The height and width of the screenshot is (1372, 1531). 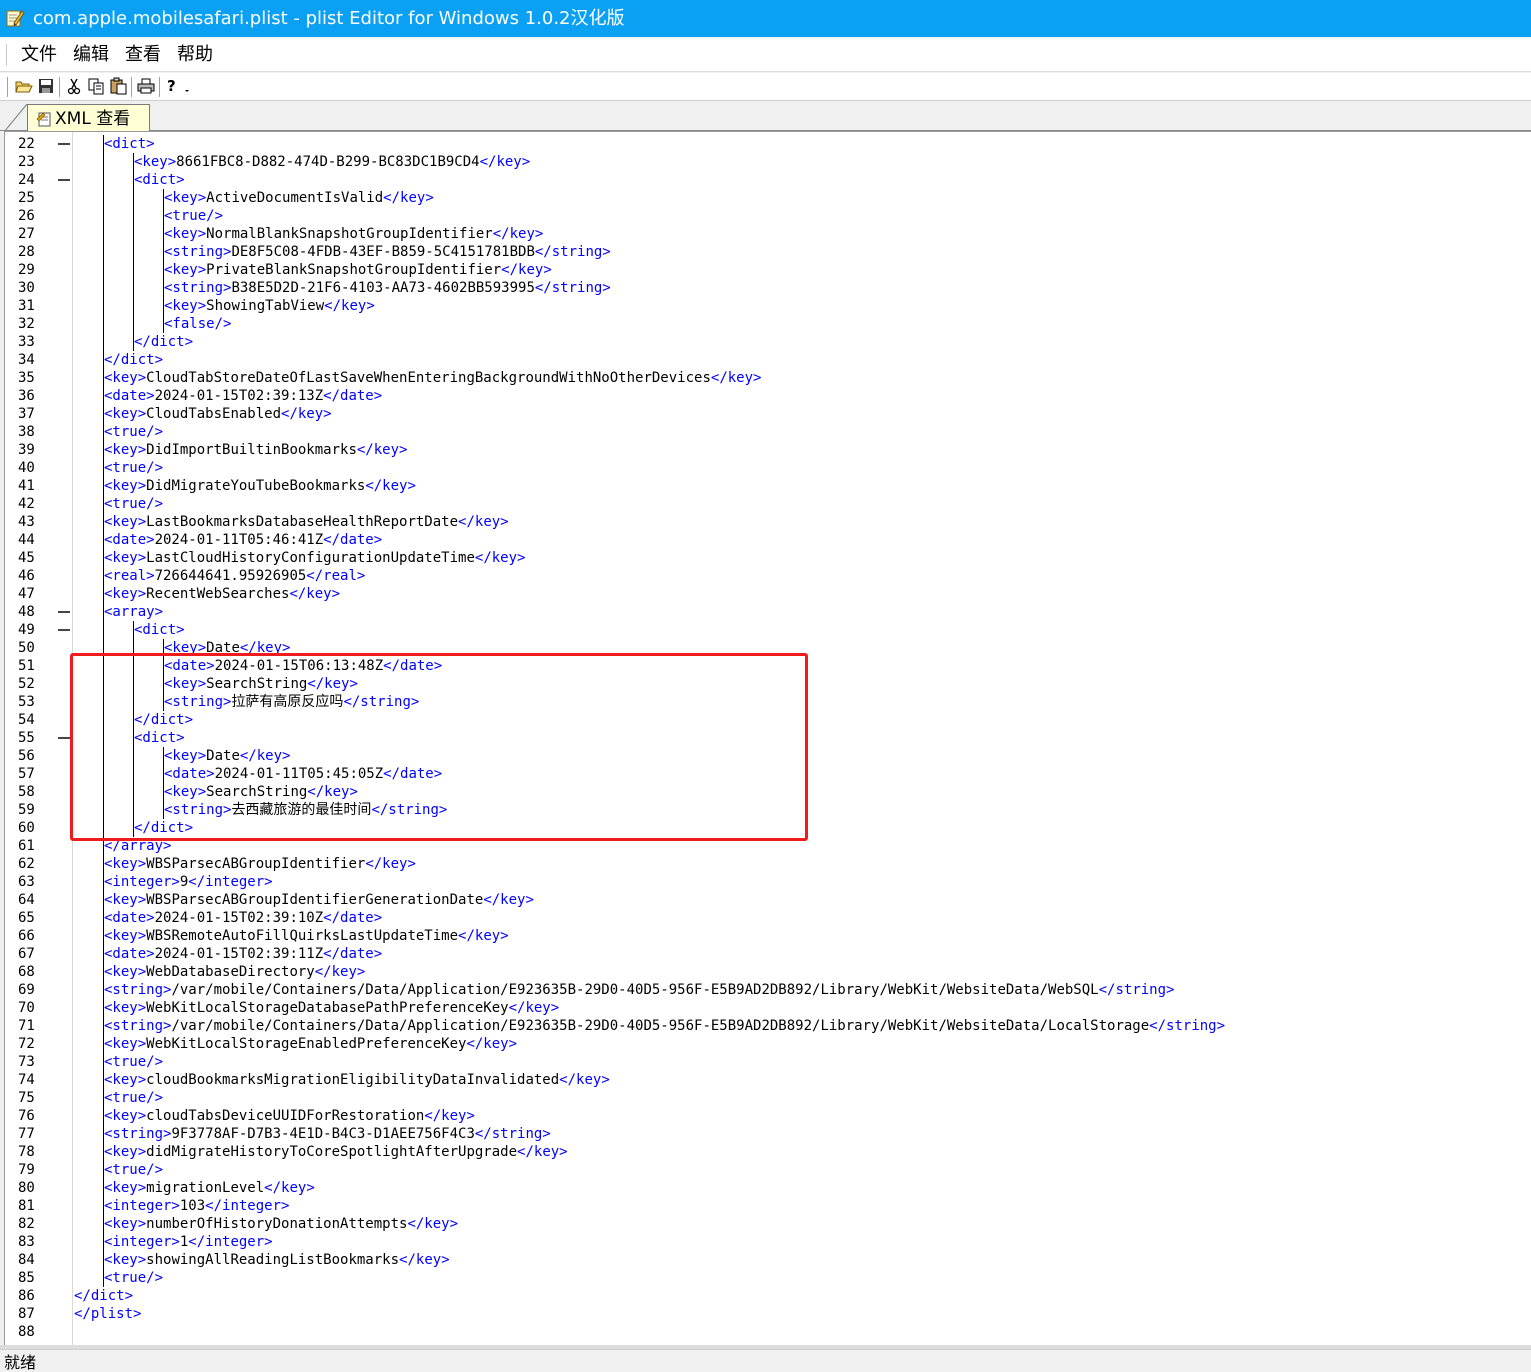 I want to click on line-number: 70, so click(x=26, y=1008).